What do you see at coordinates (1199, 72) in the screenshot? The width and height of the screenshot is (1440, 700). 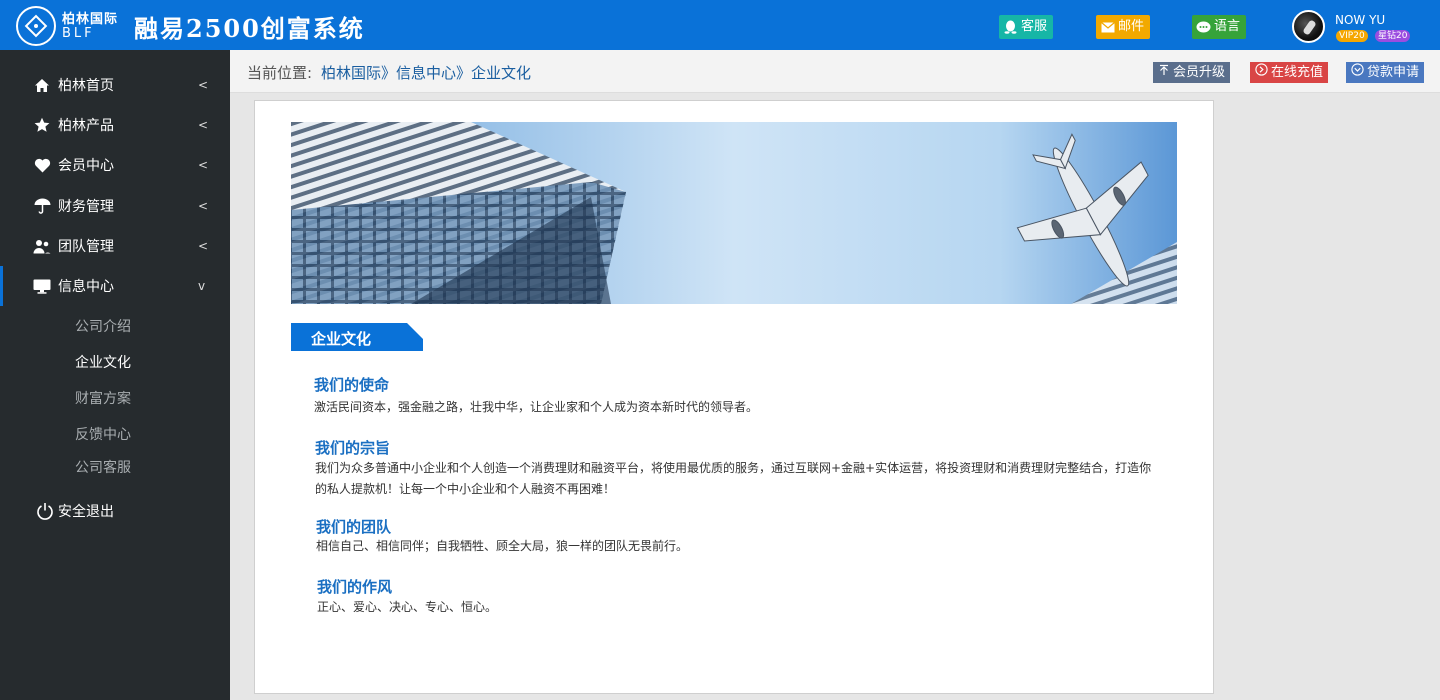 I see `member-upgrade-label: 会员升级` at bounding box center [1199, 72].